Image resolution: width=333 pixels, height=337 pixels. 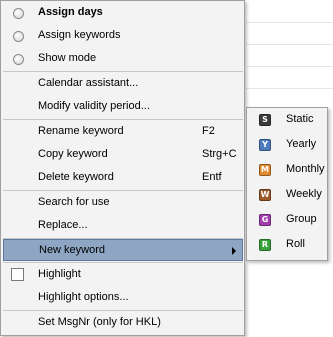 I want to click on menu-item-label: Delete keyword, so click(x=76, y=177).